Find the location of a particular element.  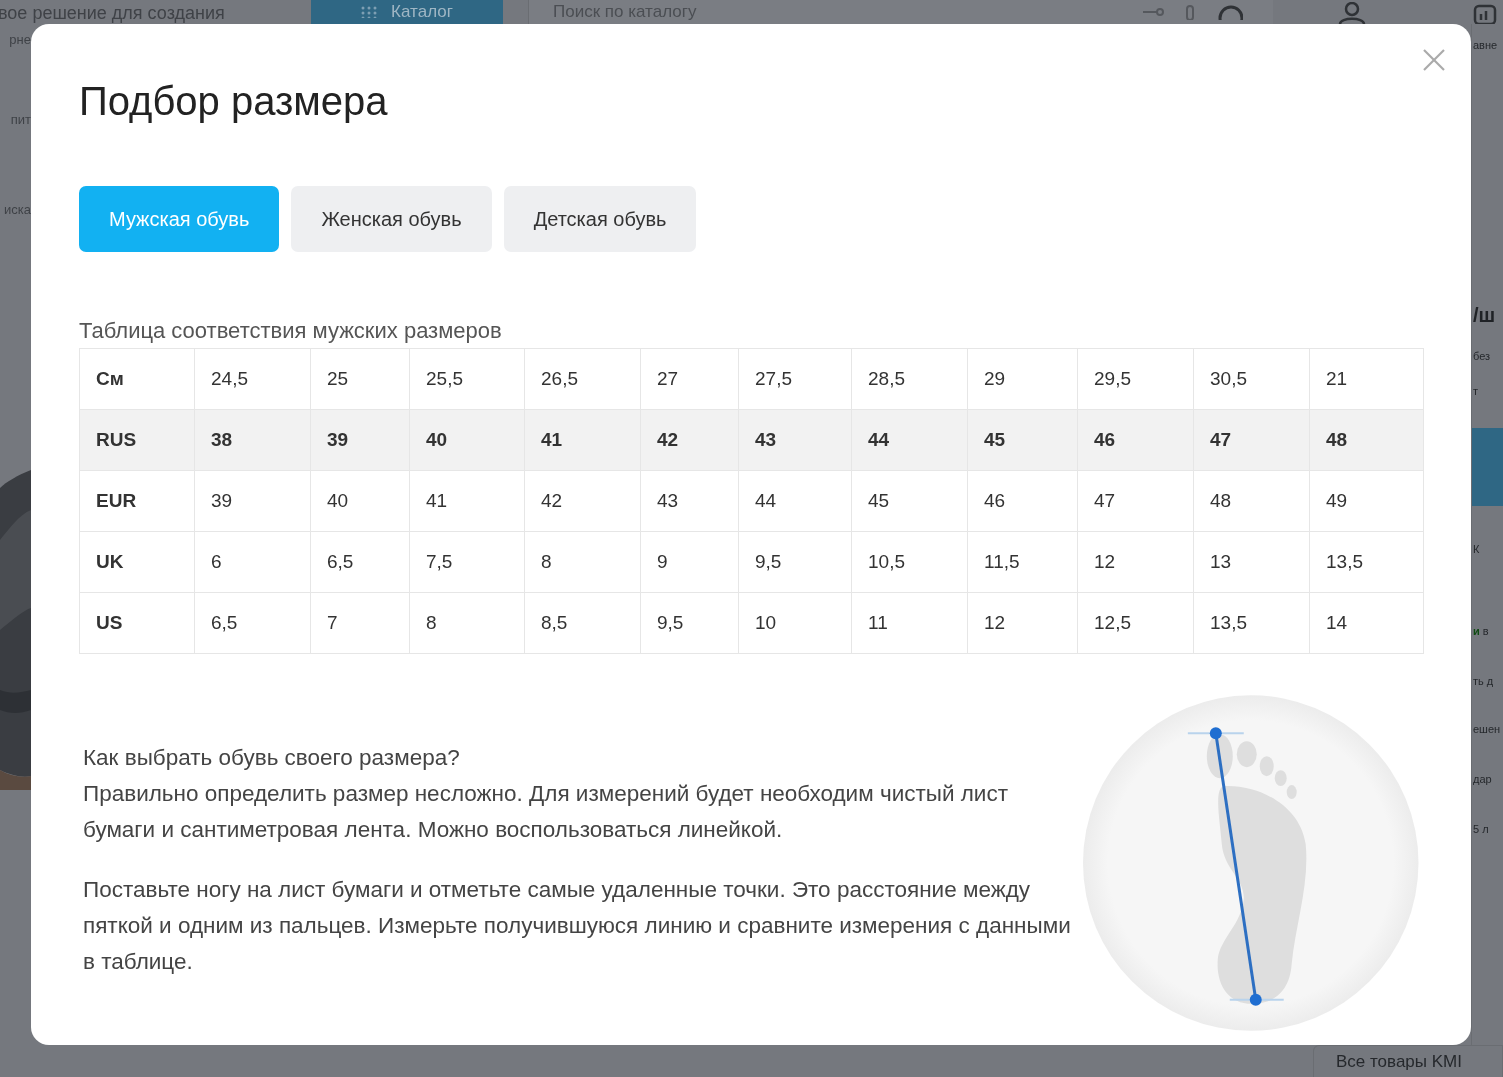

table-cell: 7,5 is located at coordinates (467, 562).